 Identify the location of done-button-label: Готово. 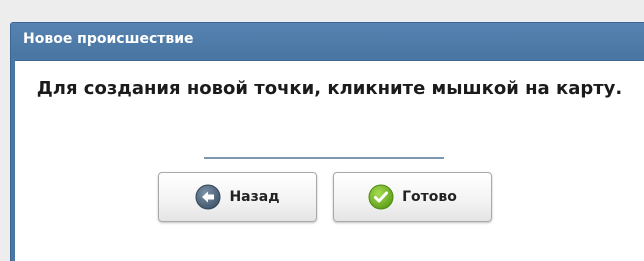
(429, 197).